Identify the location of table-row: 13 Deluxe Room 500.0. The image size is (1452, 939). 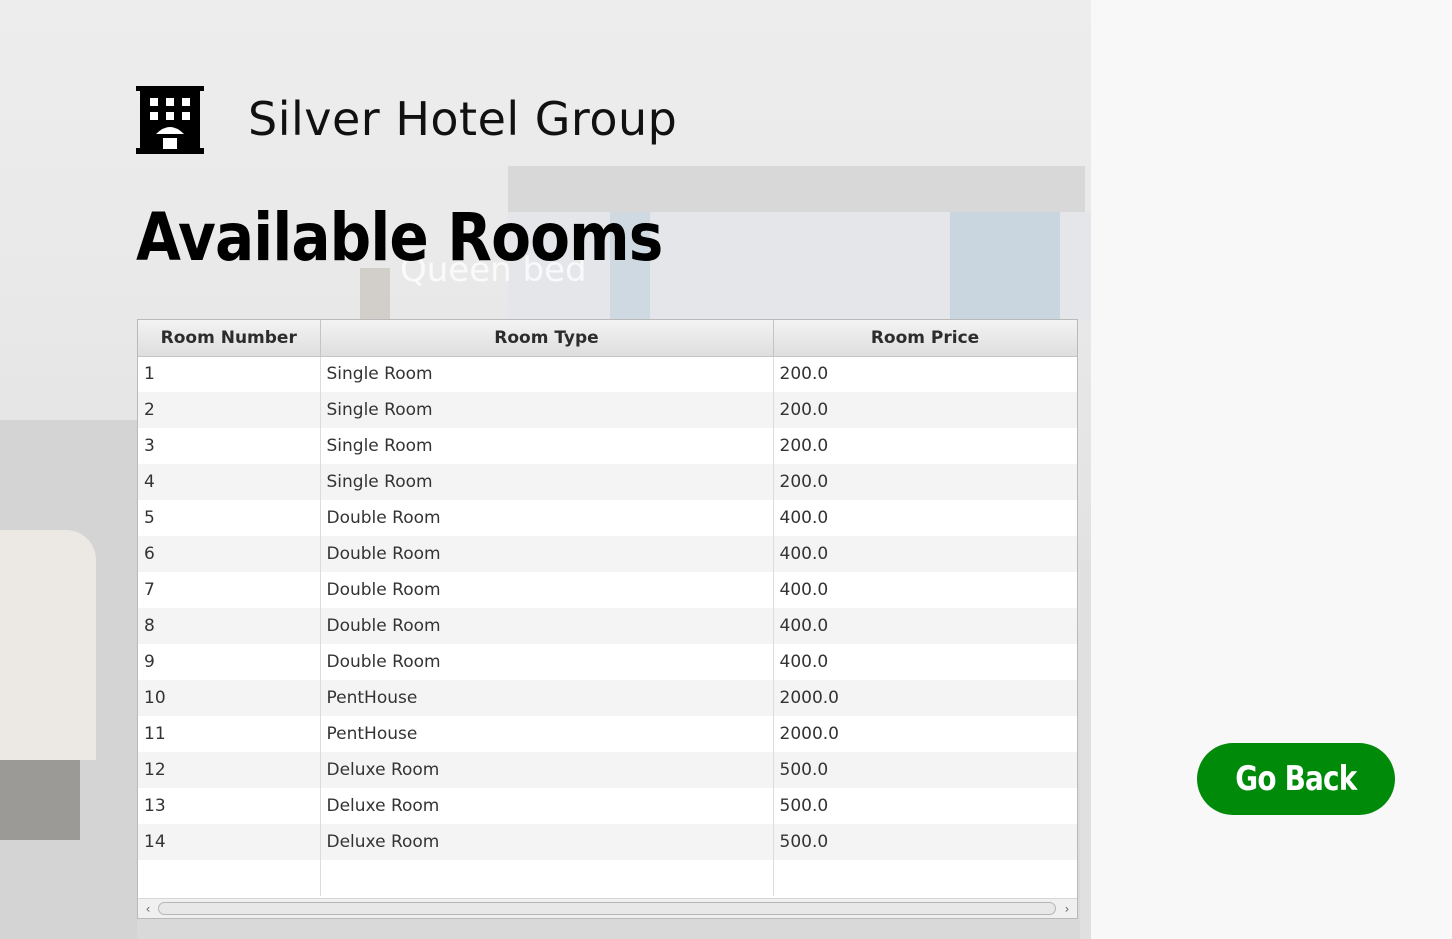
(607, 806).